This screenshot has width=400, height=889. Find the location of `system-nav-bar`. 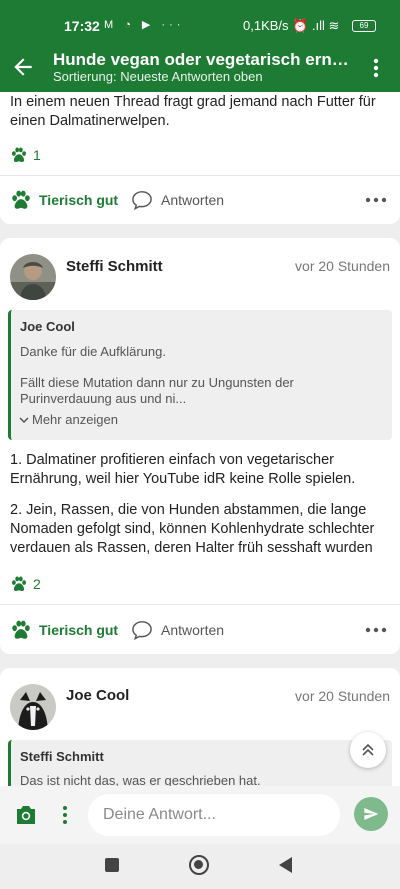

system-nav-bar is located at coordinates (200, 866).